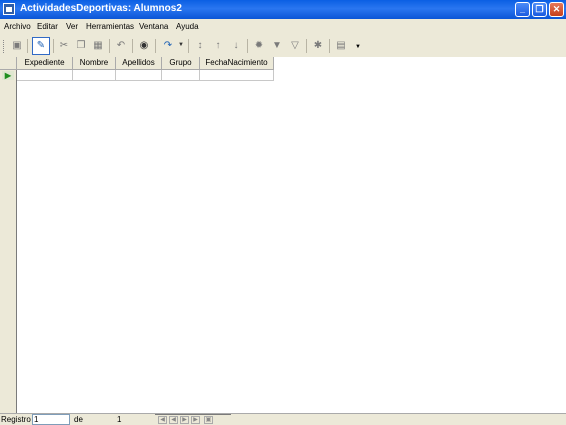 The width and height of the screenshot is (566, 425). Describe the element at coordinates (259, 46) in the screenshot. I see `autofilter-icon: ✹` at that location.